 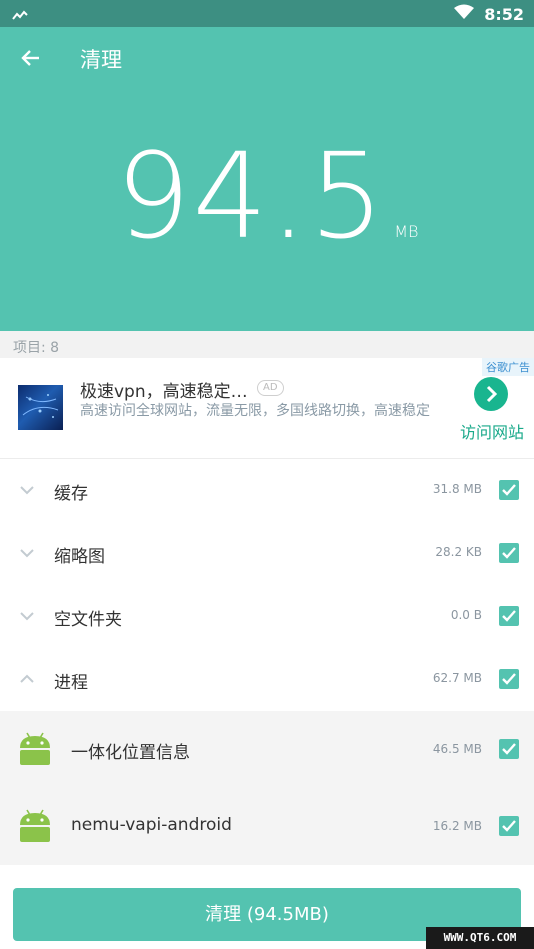 I want to click on back-button, so click(x=31, y=58).